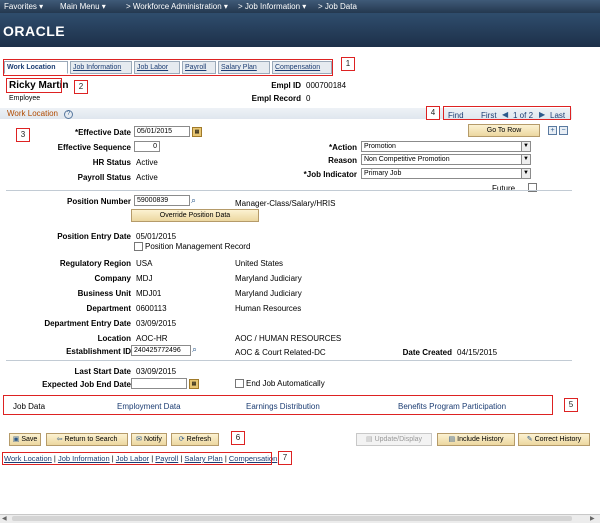  What do you see at coordinates (59, 439) in the screenshot?
I see `return-icon: ⇦` at bounding box center [59, 439].